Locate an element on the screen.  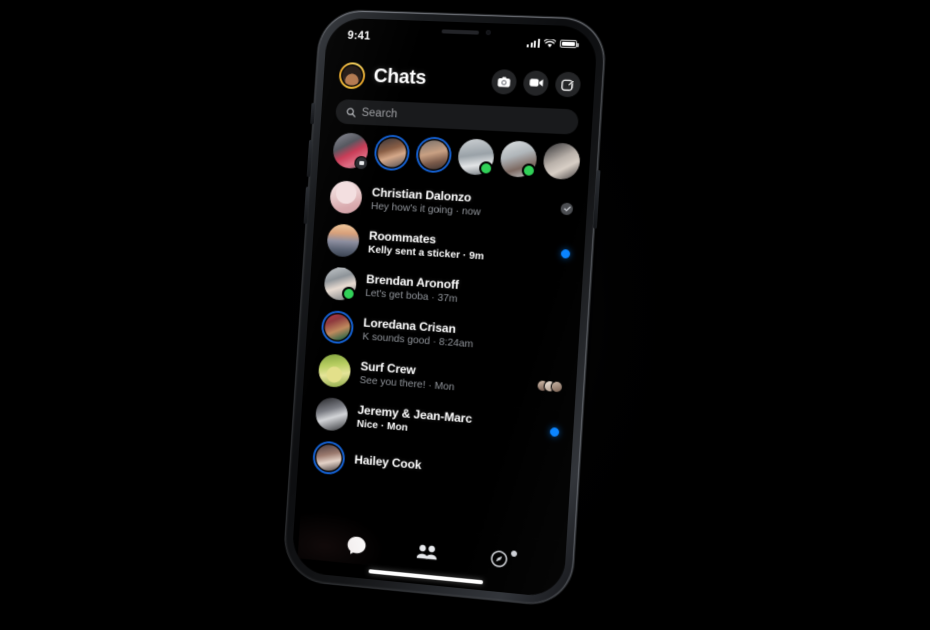
signal-bars-icon is located at coordinates (534, 42).